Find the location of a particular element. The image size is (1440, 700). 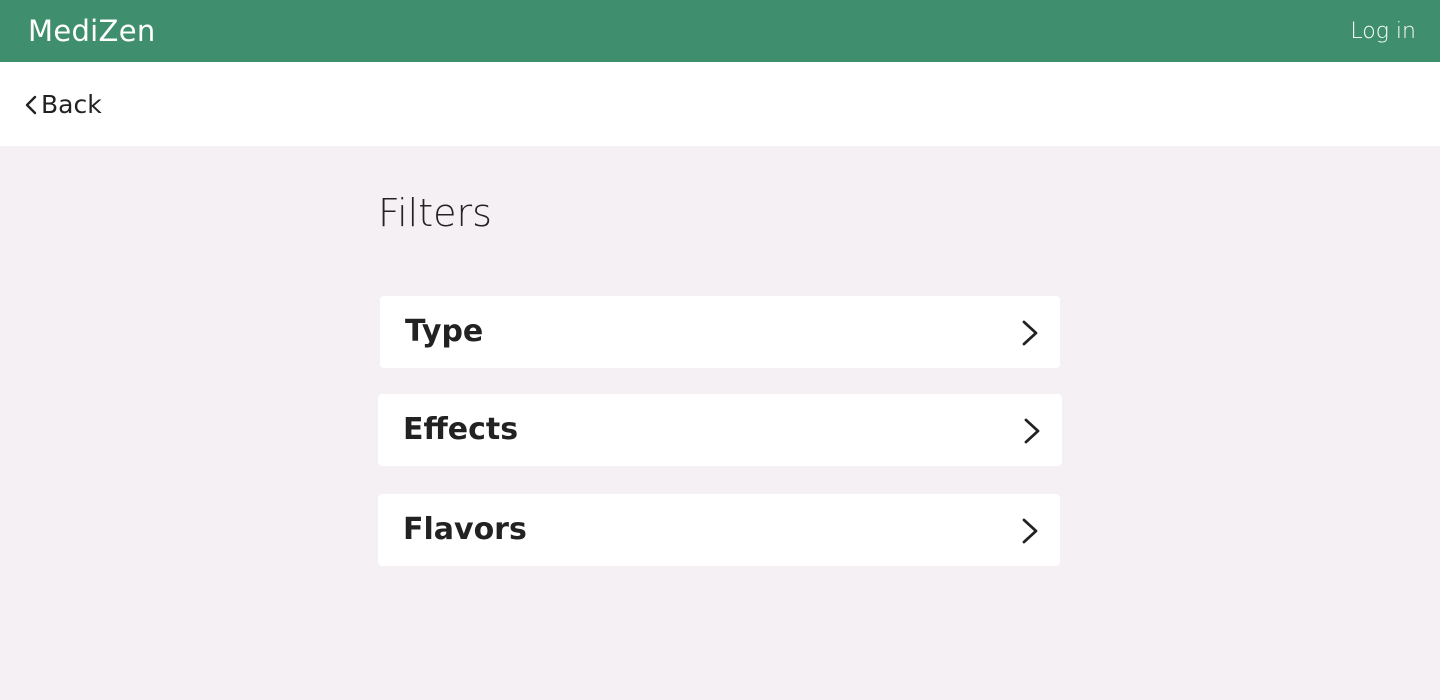

page-title: Filters is located at coordinates (435, 213).